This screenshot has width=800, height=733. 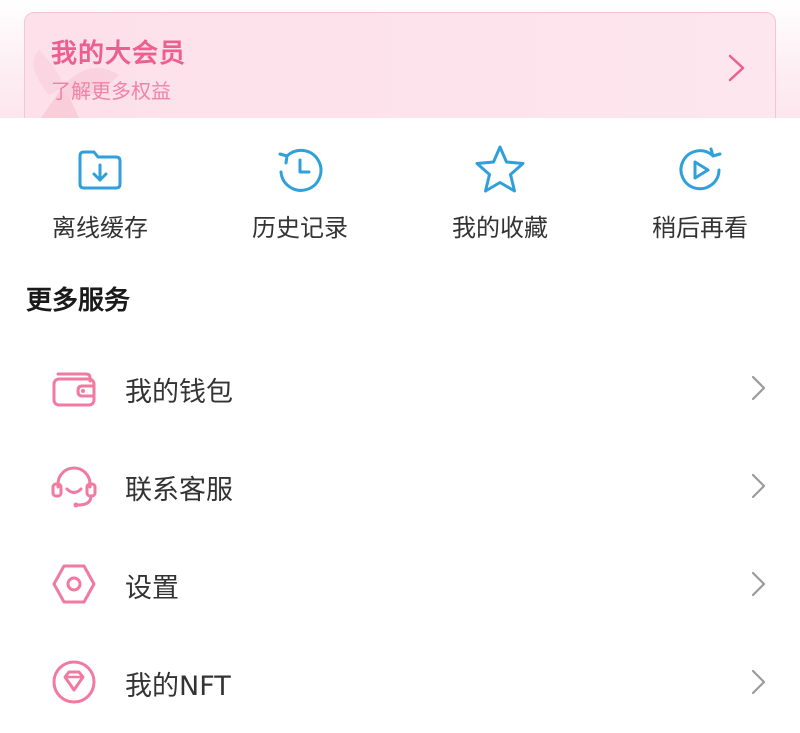 I want to click on service-item-customer-service: 联系客服, so click(x=400, y=486).